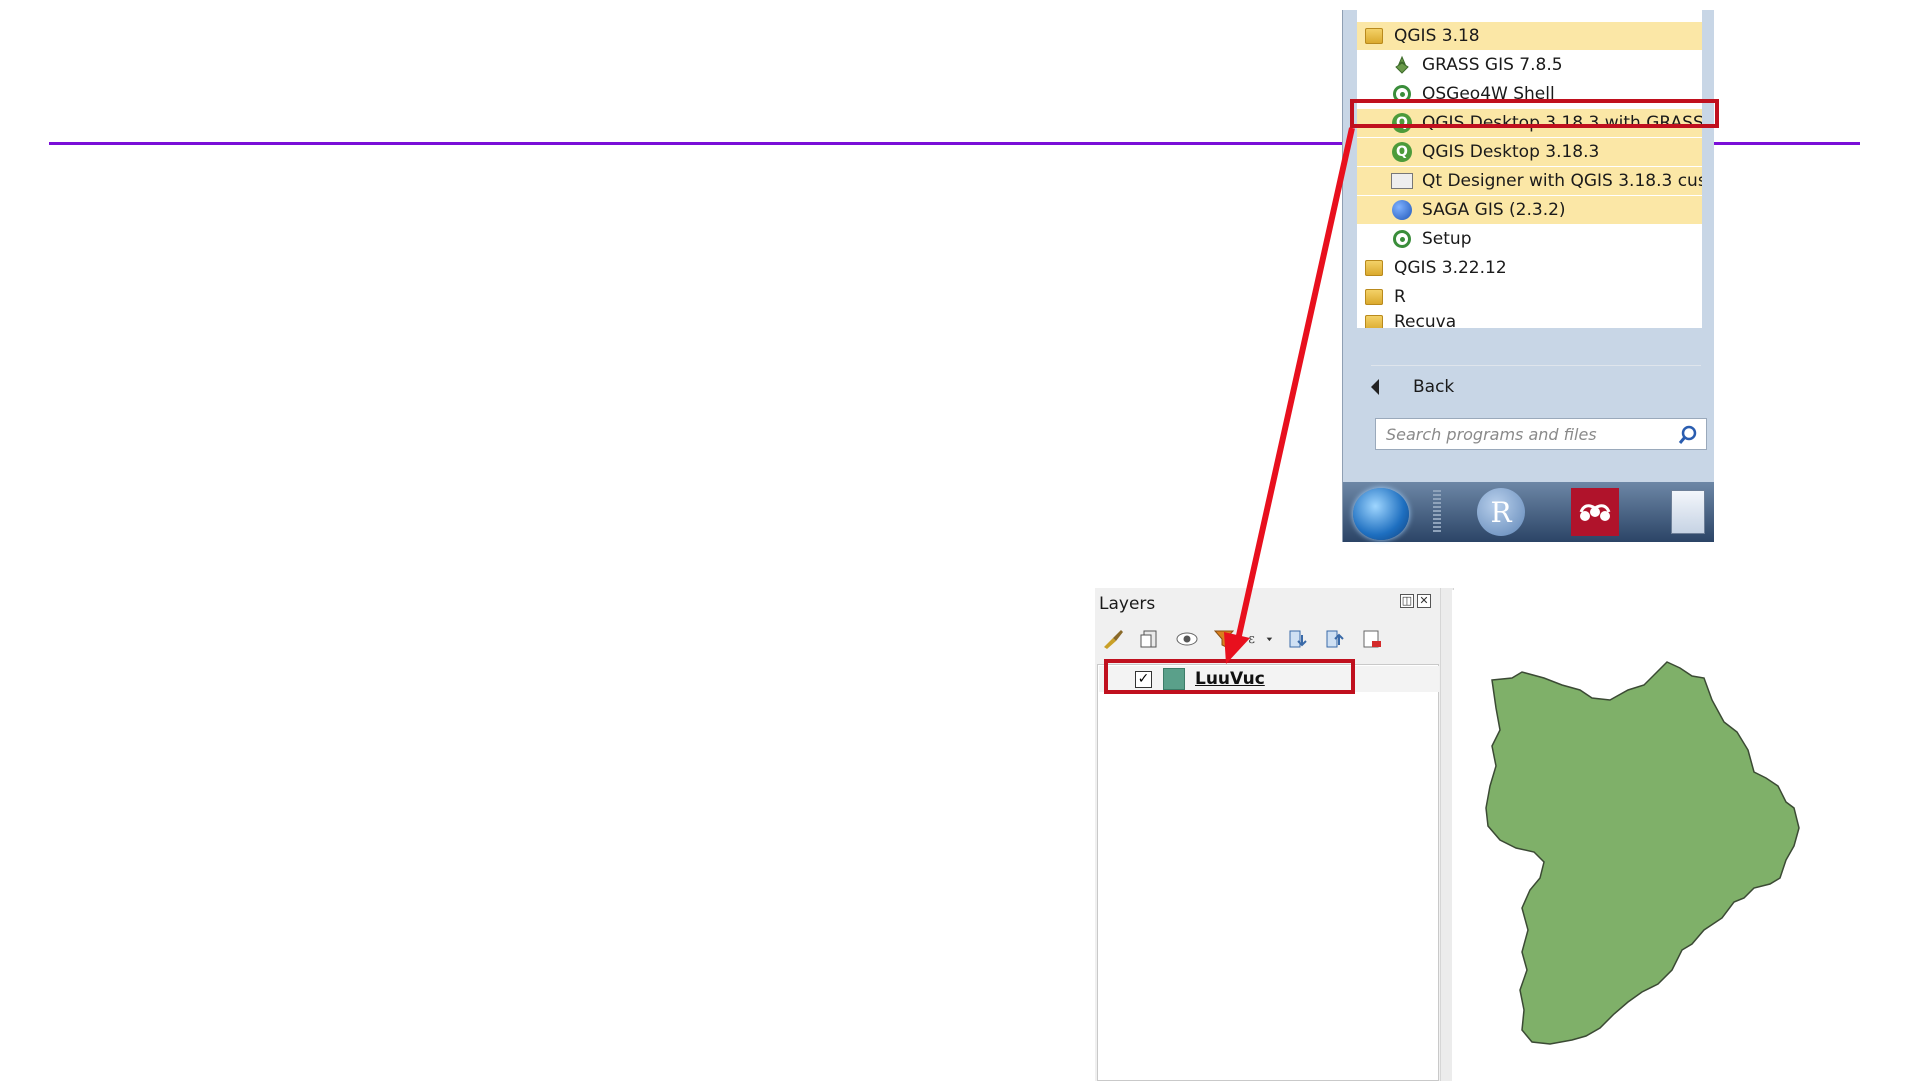  Describe the element at coordinates (1242, 639) in the screenshot. I see `layers-toolbar: ε` at that location.